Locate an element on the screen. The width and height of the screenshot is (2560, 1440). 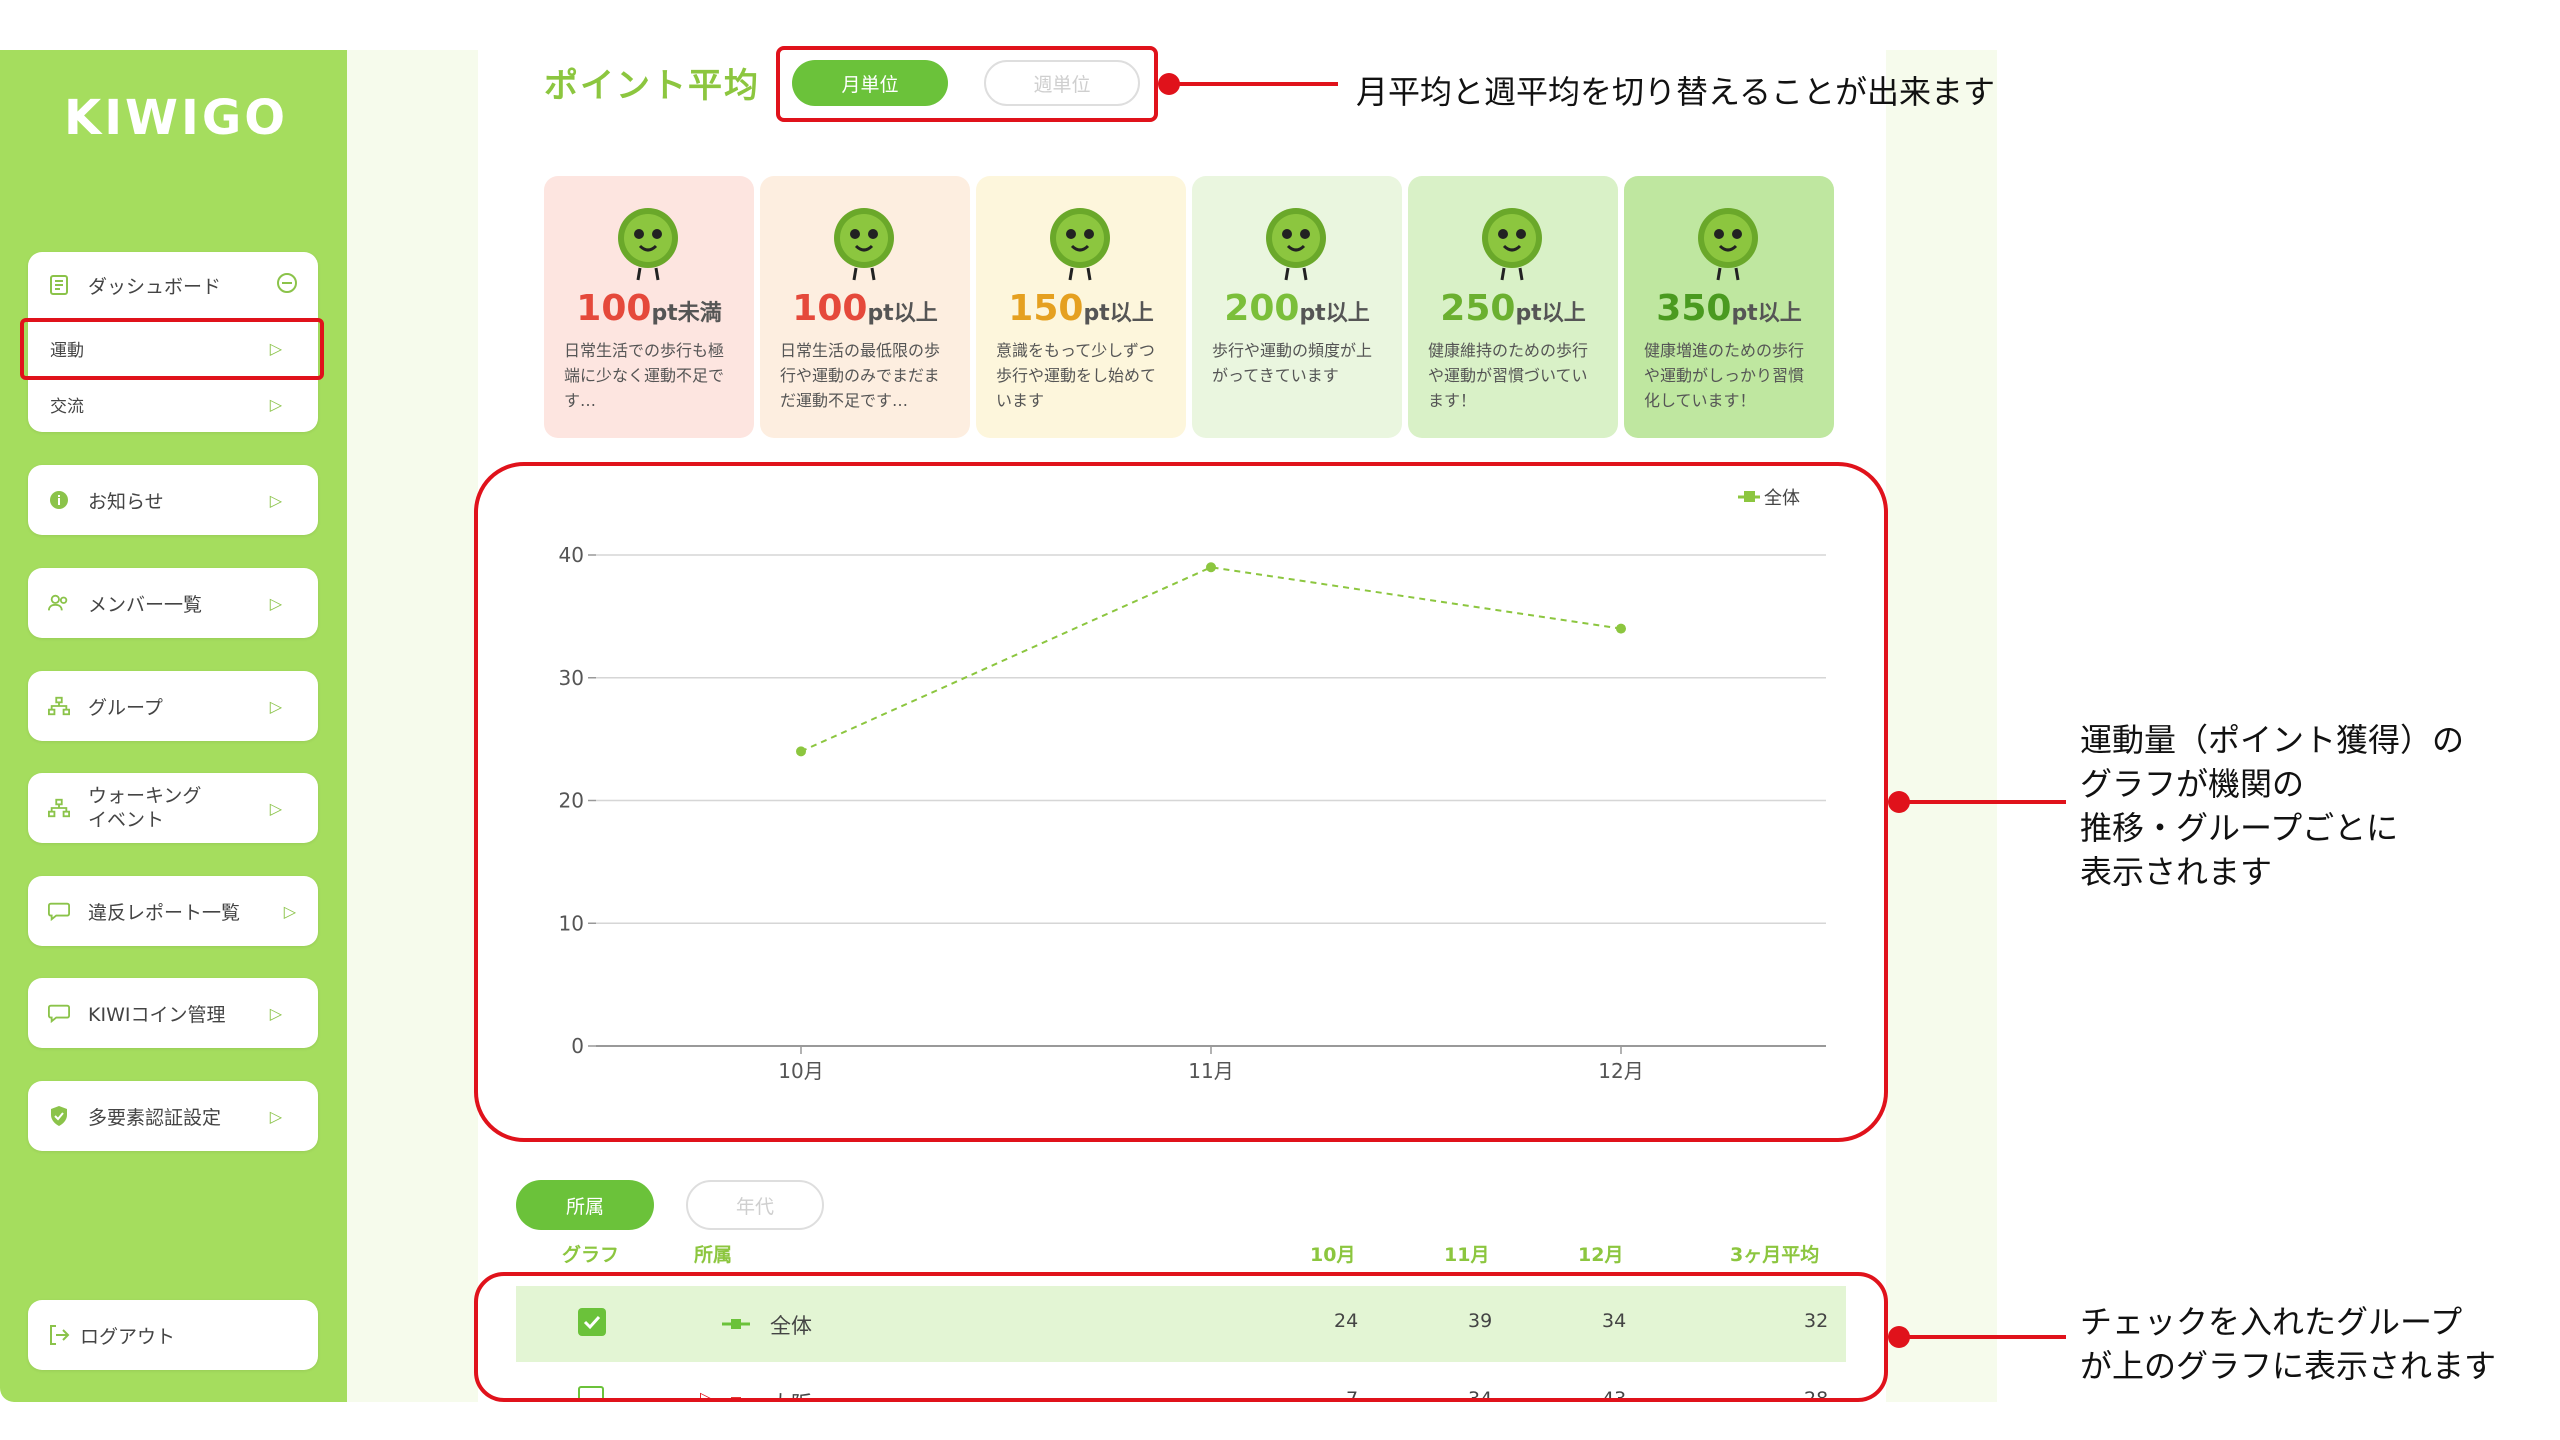
level-description: 意識をもって少しずつ歩行や運動をし始めています is located at coordinates (1076, 375).